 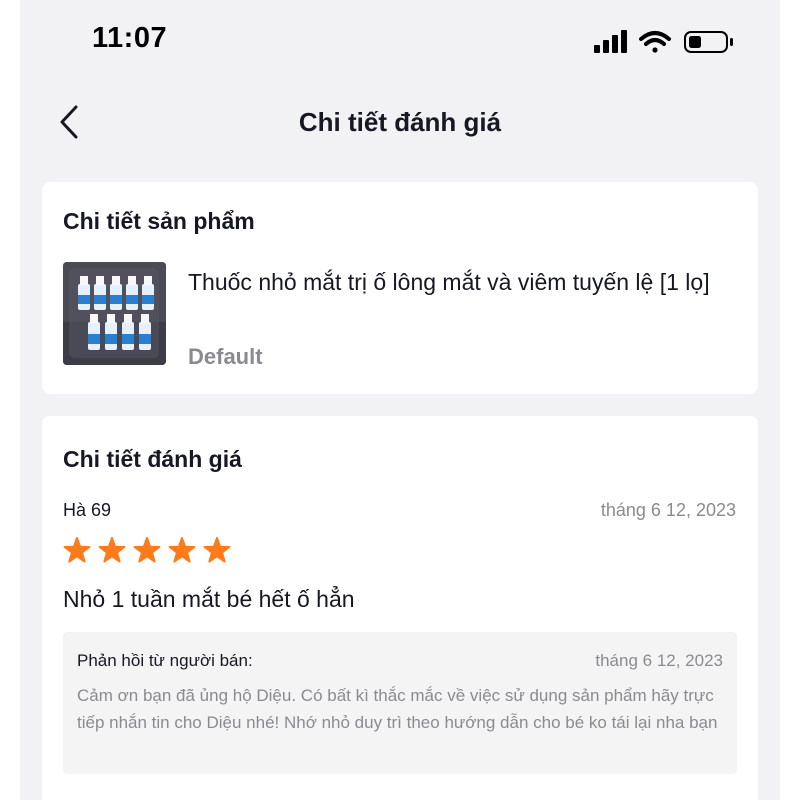 I want to click on review-card-title: Chi tiết đánh giá, so click(x=152, y=459).